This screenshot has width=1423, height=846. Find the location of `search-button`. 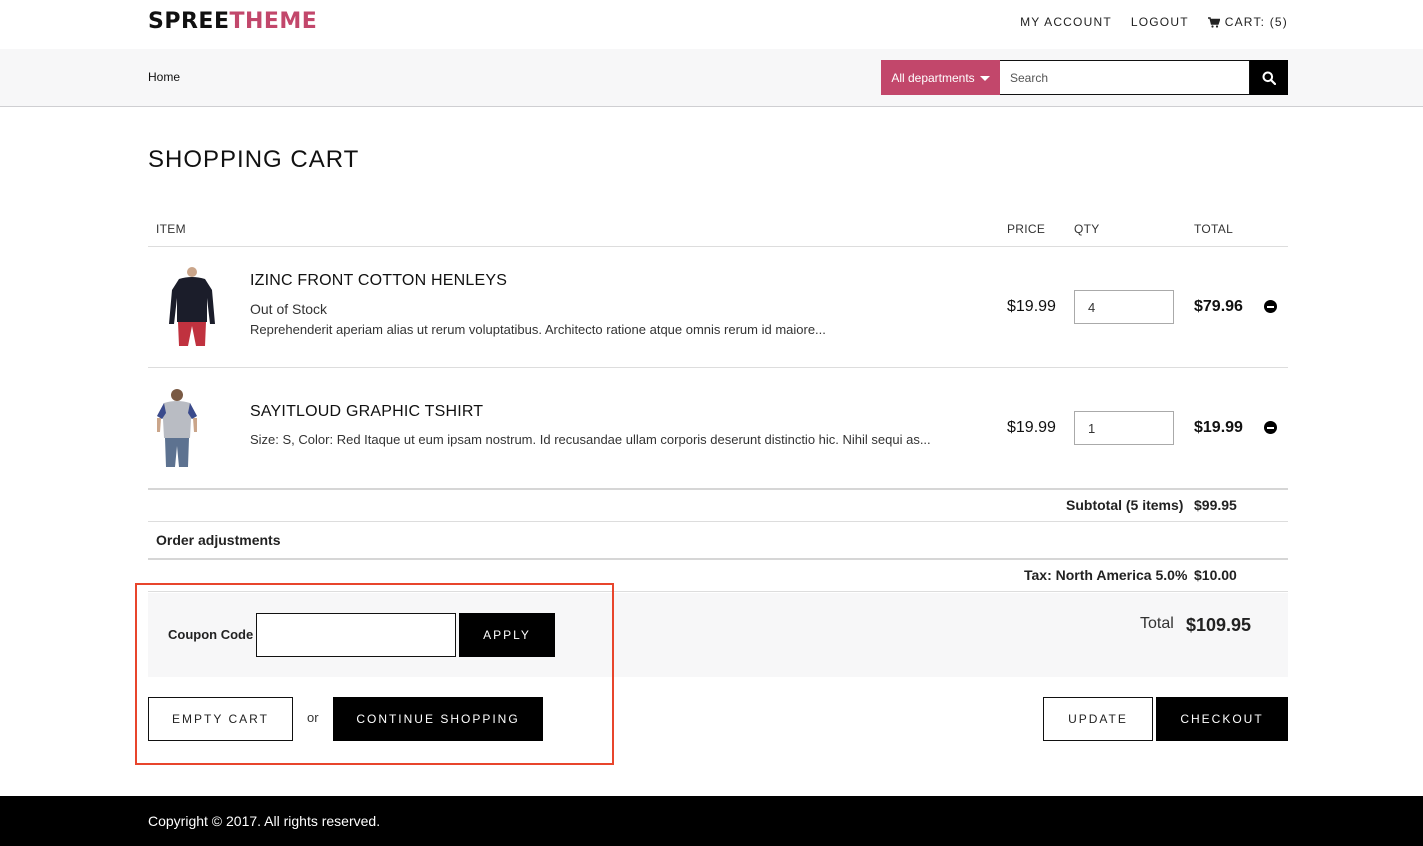

search-button is located at coordinates (1269, 77).